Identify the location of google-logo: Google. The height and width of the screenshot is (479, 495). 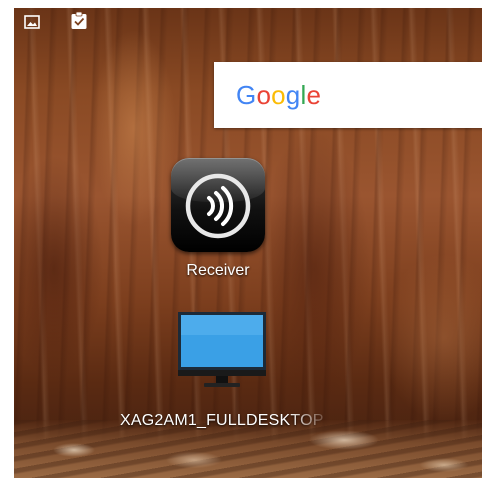
(278, 95).